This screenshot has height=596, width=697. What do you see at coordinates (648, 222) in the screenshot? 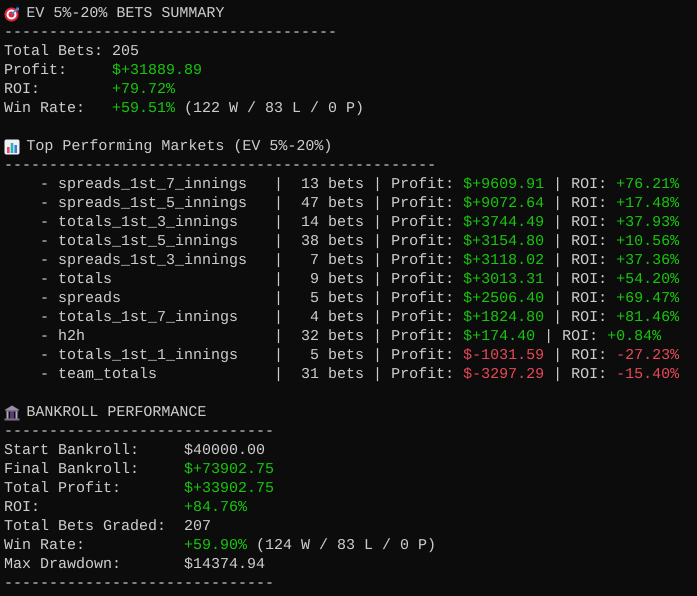
I see `roi-value: +37.93%` at bounding box center [648, 222].